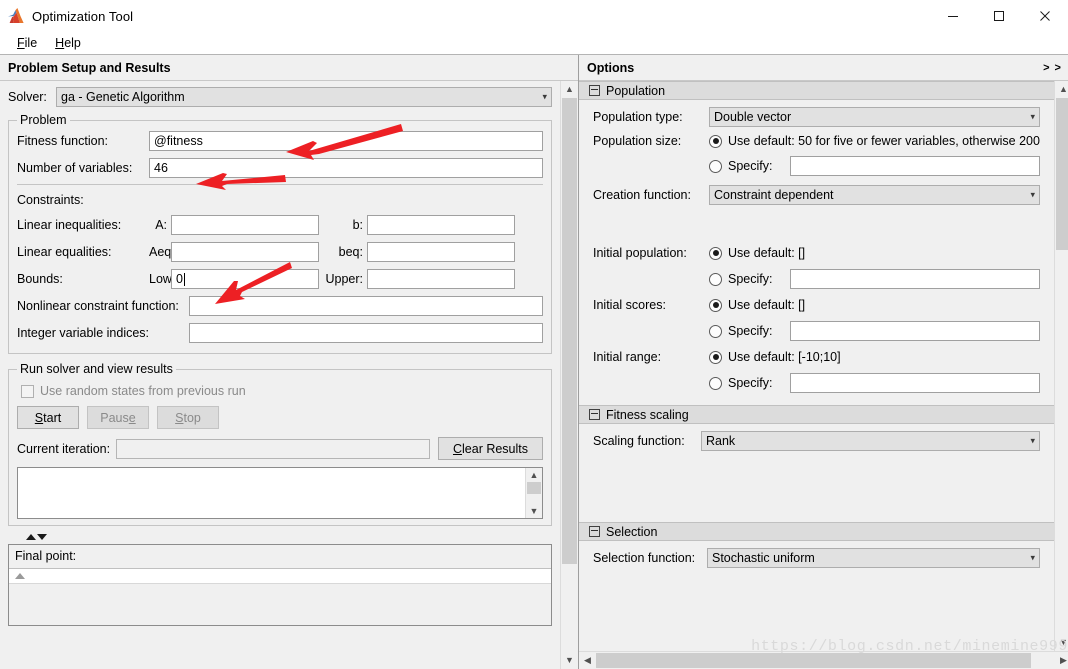 The height and width of the screenshot is (669, 1068). Describe the element at coordinates (569, 331) in the screenshot. I see `left-scroll-thumb` at that location.